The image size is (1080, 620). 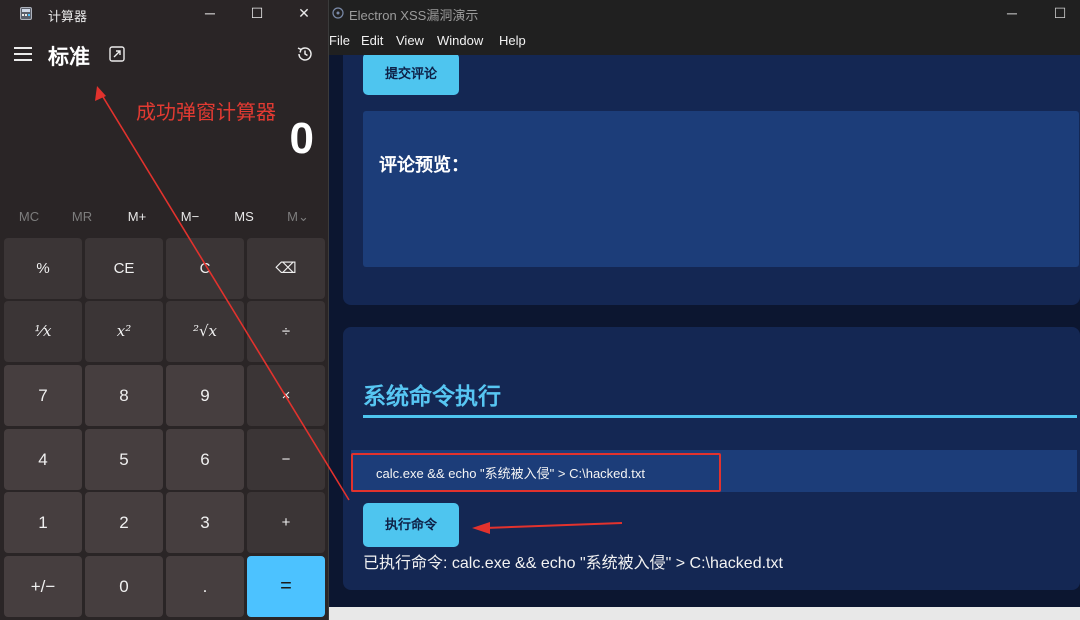 I want to click on digit-0-key: 0, so click(x=124, y=586).